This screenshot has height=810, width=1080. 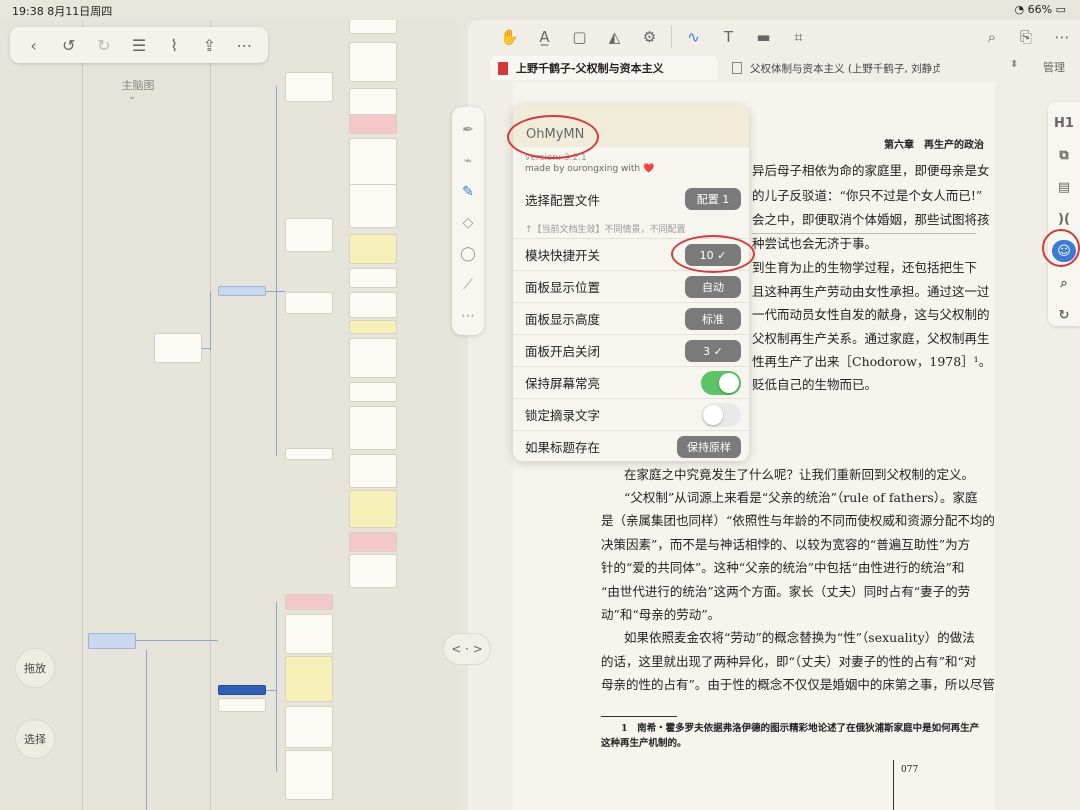 I want to click on panel-position-select: 自动, so click(x=713, y=287).